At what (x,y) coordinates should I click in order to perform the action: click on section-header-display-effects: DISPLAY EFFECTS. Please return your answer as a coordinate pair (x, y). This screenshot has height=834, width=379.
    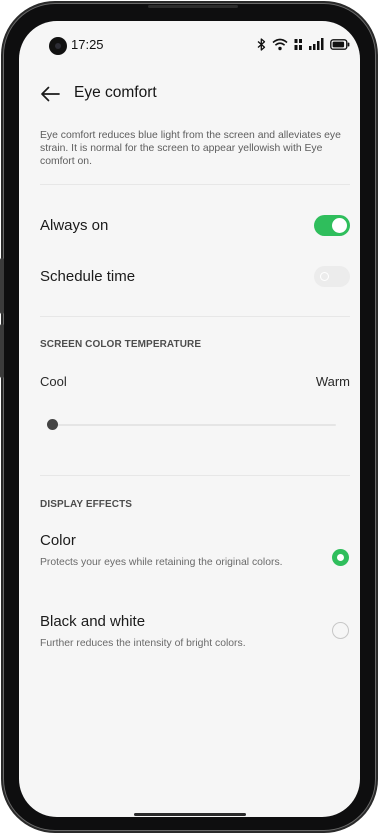
    Looking at the image, I should click on (86, 504).